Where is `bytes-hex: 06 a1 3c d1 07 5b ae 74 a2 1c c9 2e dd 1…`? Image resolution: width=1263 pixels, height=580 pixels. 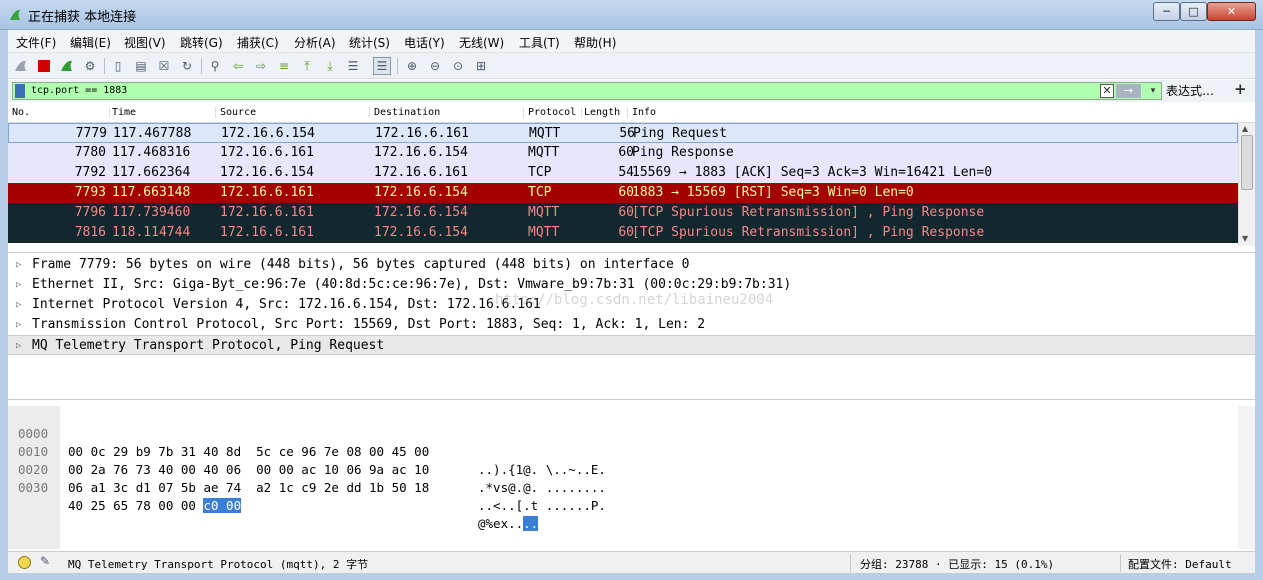
bytes-hex: 06 a1 3c d1 07 5b ae 74 a2 1c c9 2e dd 1… is located at coordinates (248, 488).